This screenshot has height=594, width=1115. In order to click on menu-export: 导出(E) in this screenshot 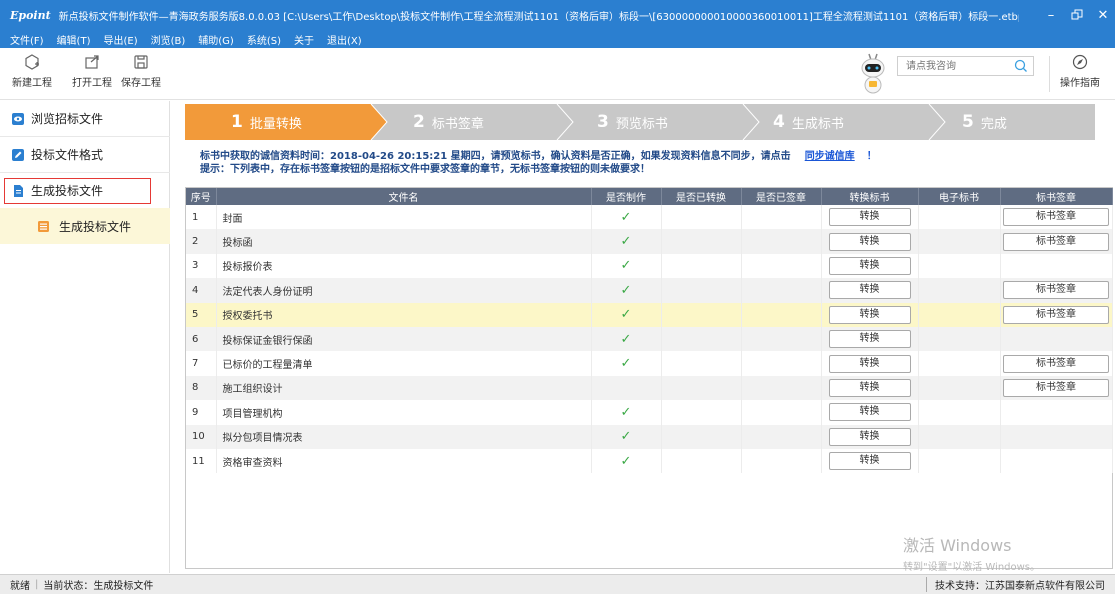, I will do `click(120, 39)`.